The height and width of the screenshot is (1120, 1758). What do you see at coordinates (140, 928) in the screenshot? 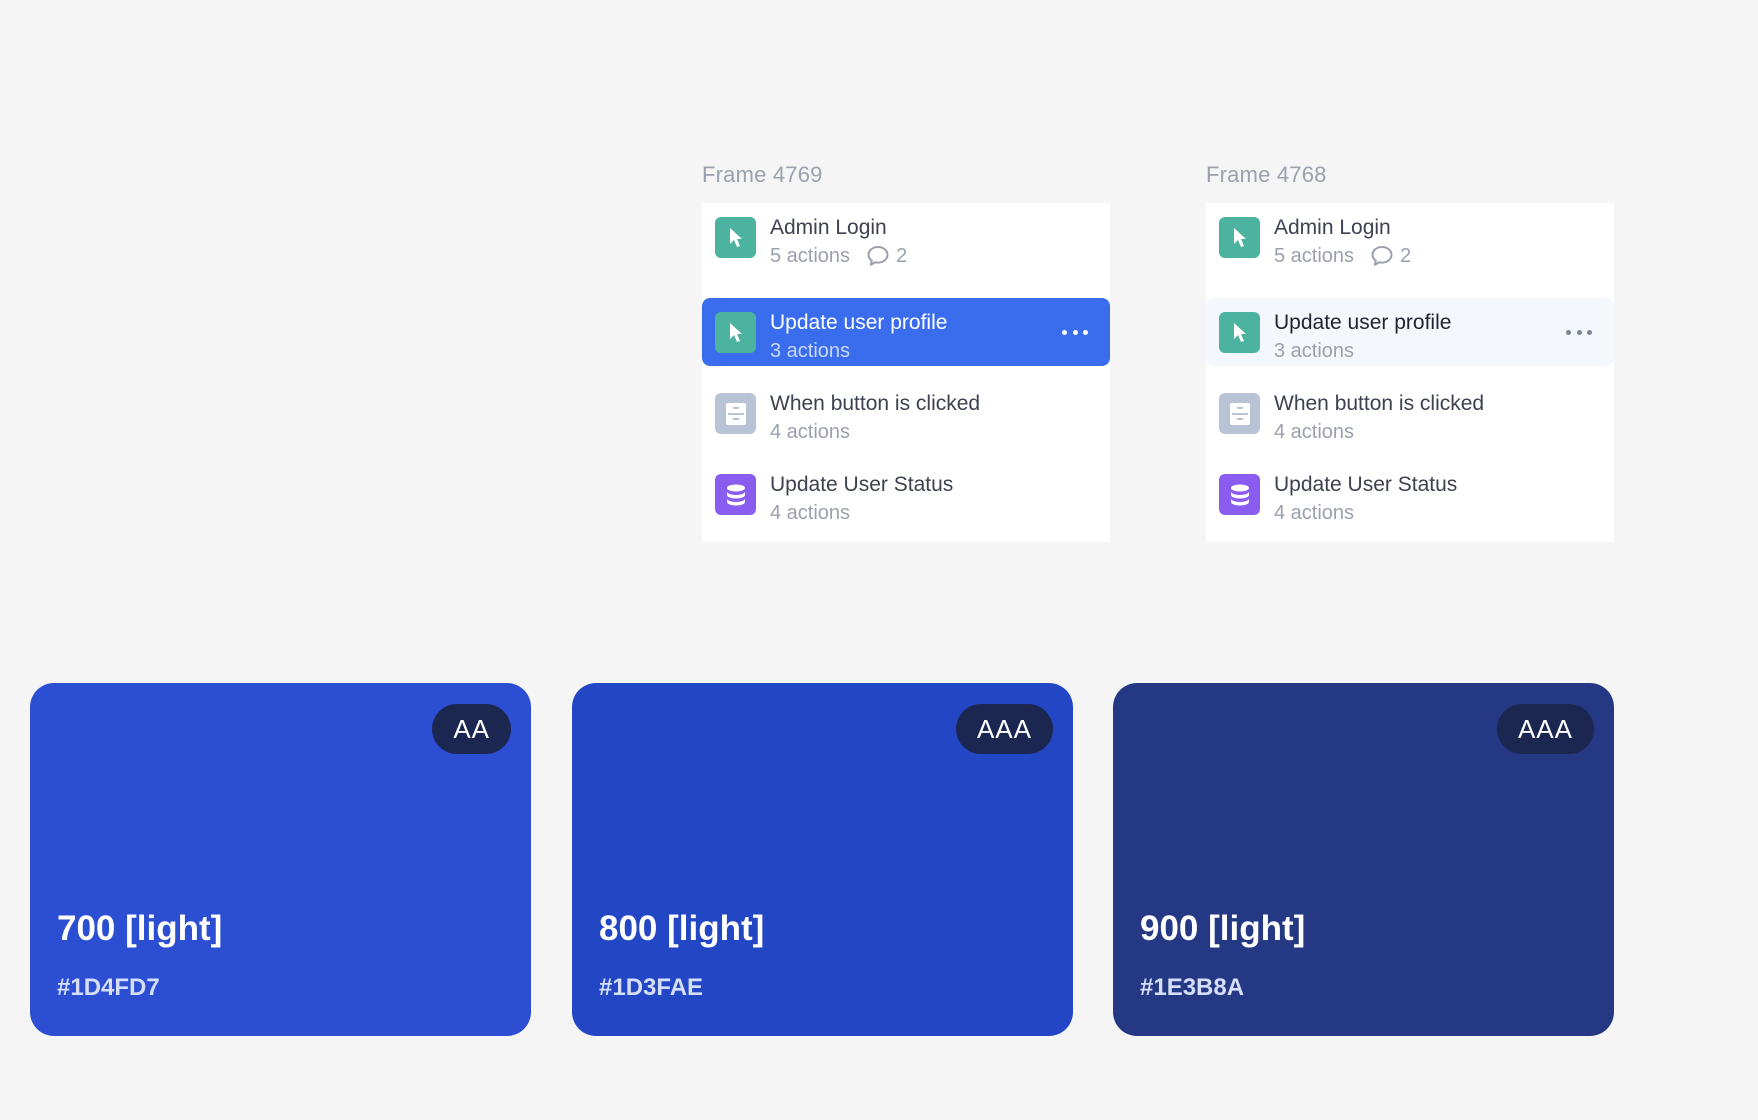
I see `swatch-name: 700 [light]` at bounding box center [140, 928].